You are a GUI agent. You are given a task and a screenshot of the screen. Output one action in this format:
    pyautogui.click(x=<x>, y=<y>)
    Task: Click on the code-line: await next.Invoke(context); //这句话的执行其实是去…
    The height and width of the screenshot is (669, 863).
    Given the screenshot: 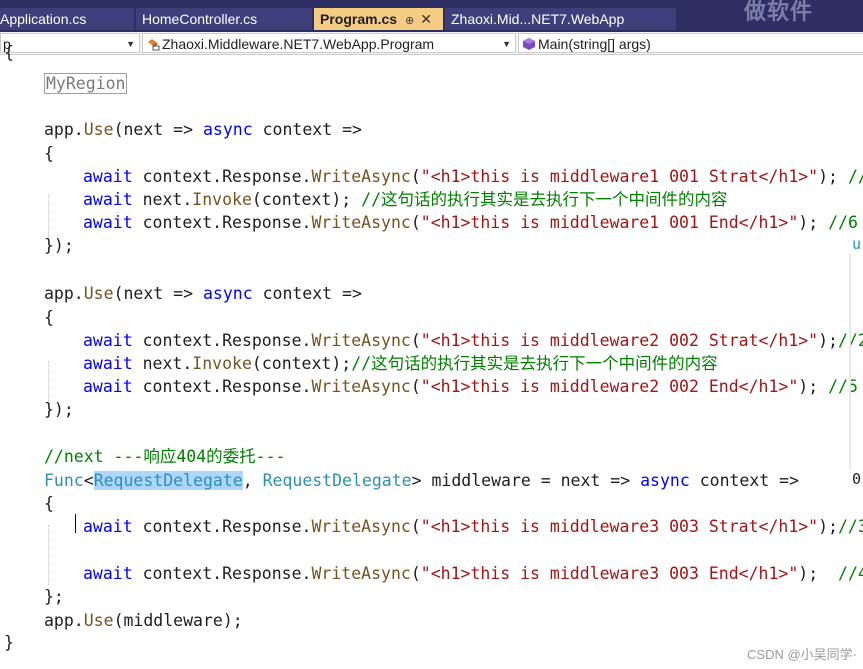 What is the action you would take?
    pyautogui.click(x=405, y=199)
    